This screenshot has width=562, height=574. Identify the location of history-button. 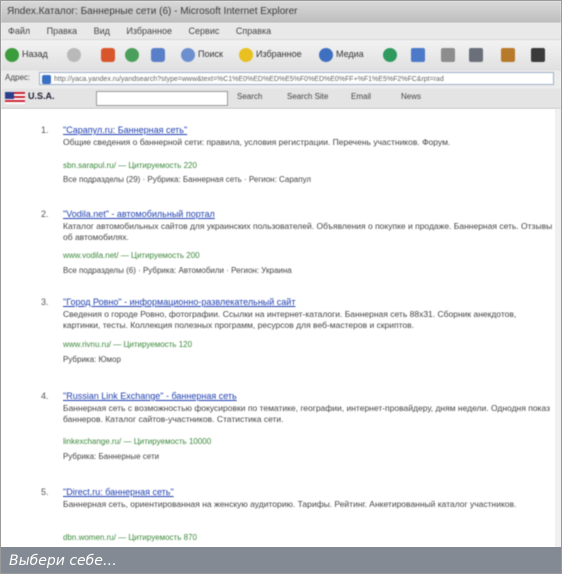
(391, 54).